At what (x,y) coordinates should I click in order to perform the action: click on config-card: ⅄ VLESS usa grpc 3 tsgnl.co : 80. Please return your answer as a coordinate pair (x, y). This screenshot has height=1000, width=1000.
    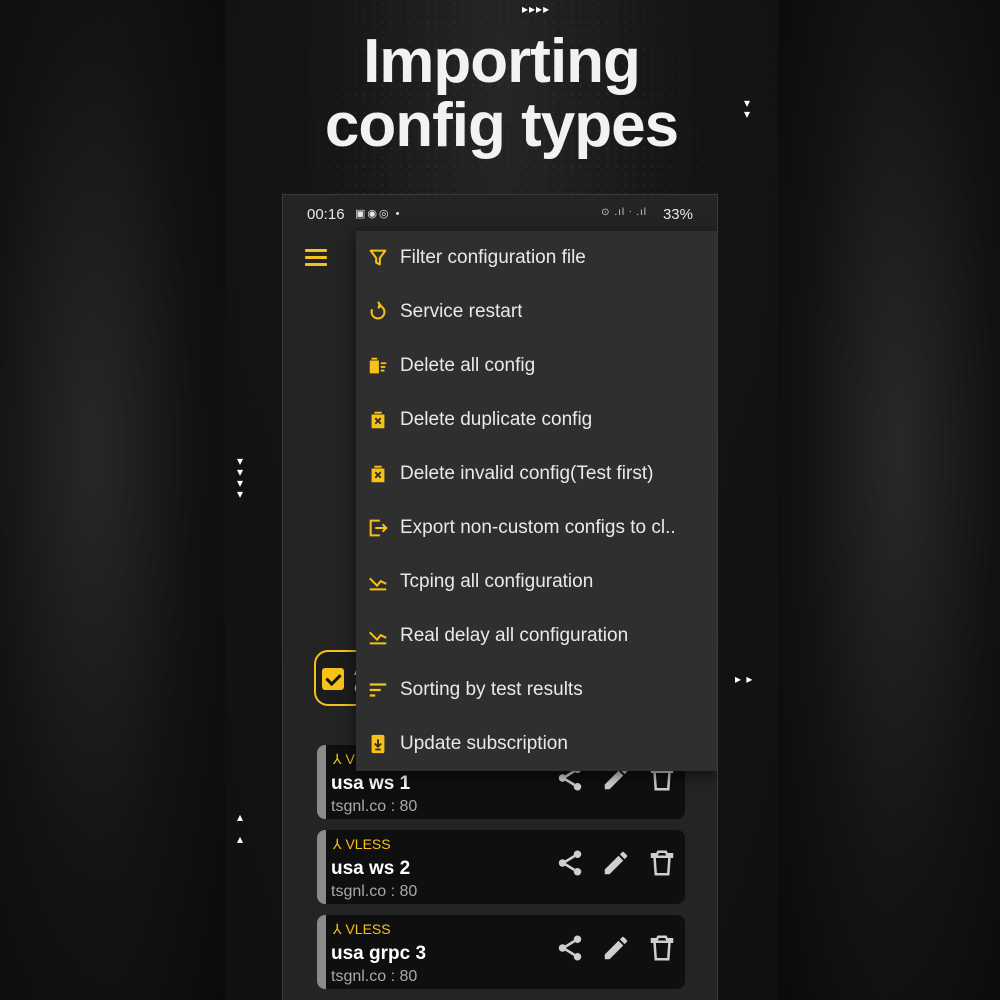
    Looking at the image, I should click on (501, 952).